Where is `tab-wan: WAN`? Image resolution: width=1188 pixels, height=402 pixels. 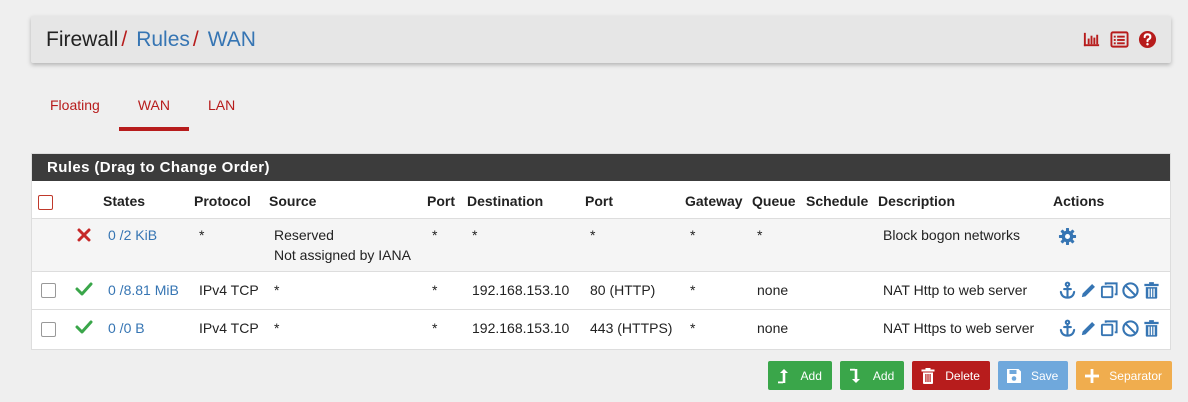
tab-wan: WAN is located at coordinates (154, 109).